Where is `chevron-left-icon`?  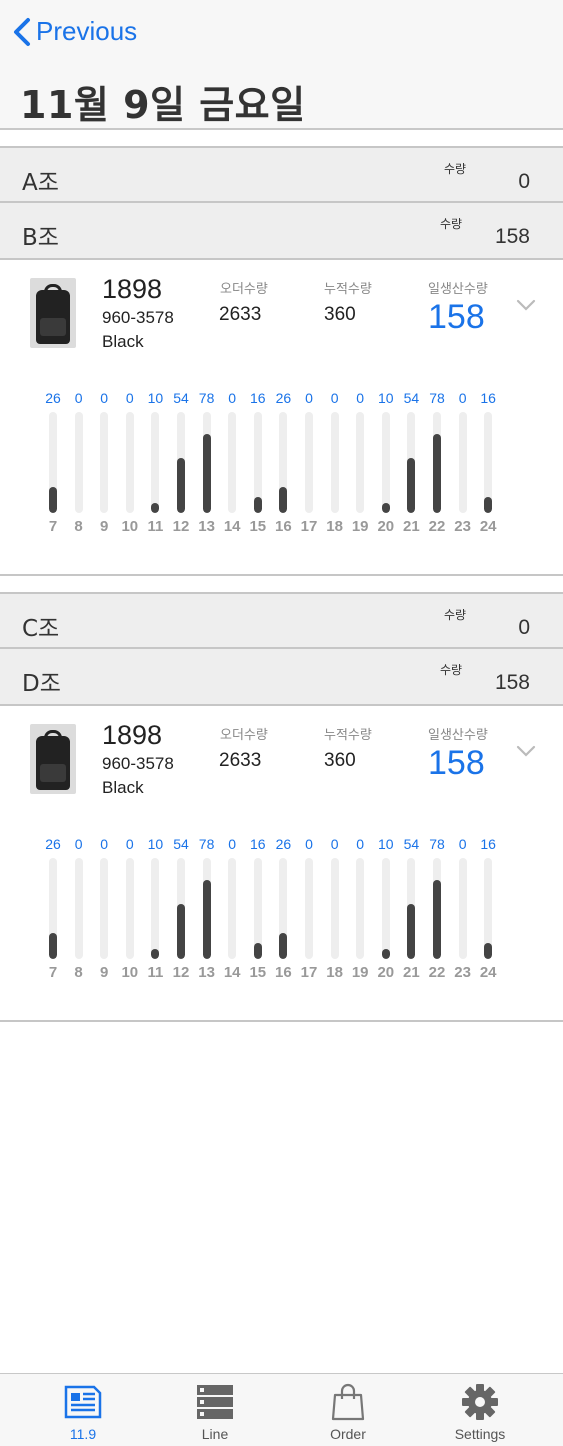
chevron-left-icon is located at coordinates (22, 31).